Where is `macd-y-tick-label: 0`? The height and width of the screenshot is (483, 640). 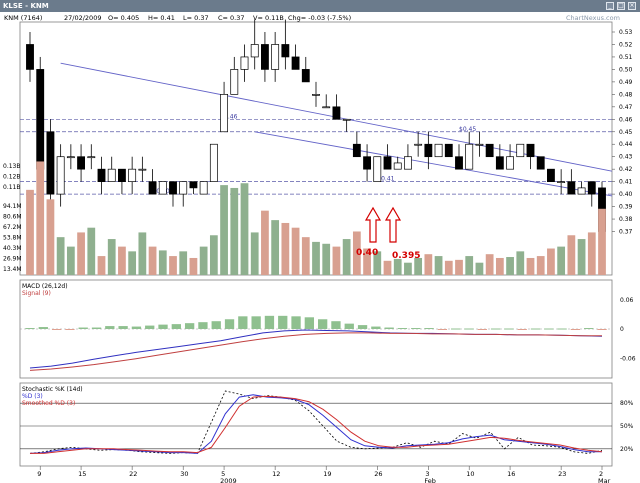
macd-y-tick-label: 0 is located at coordinates (622, 329).